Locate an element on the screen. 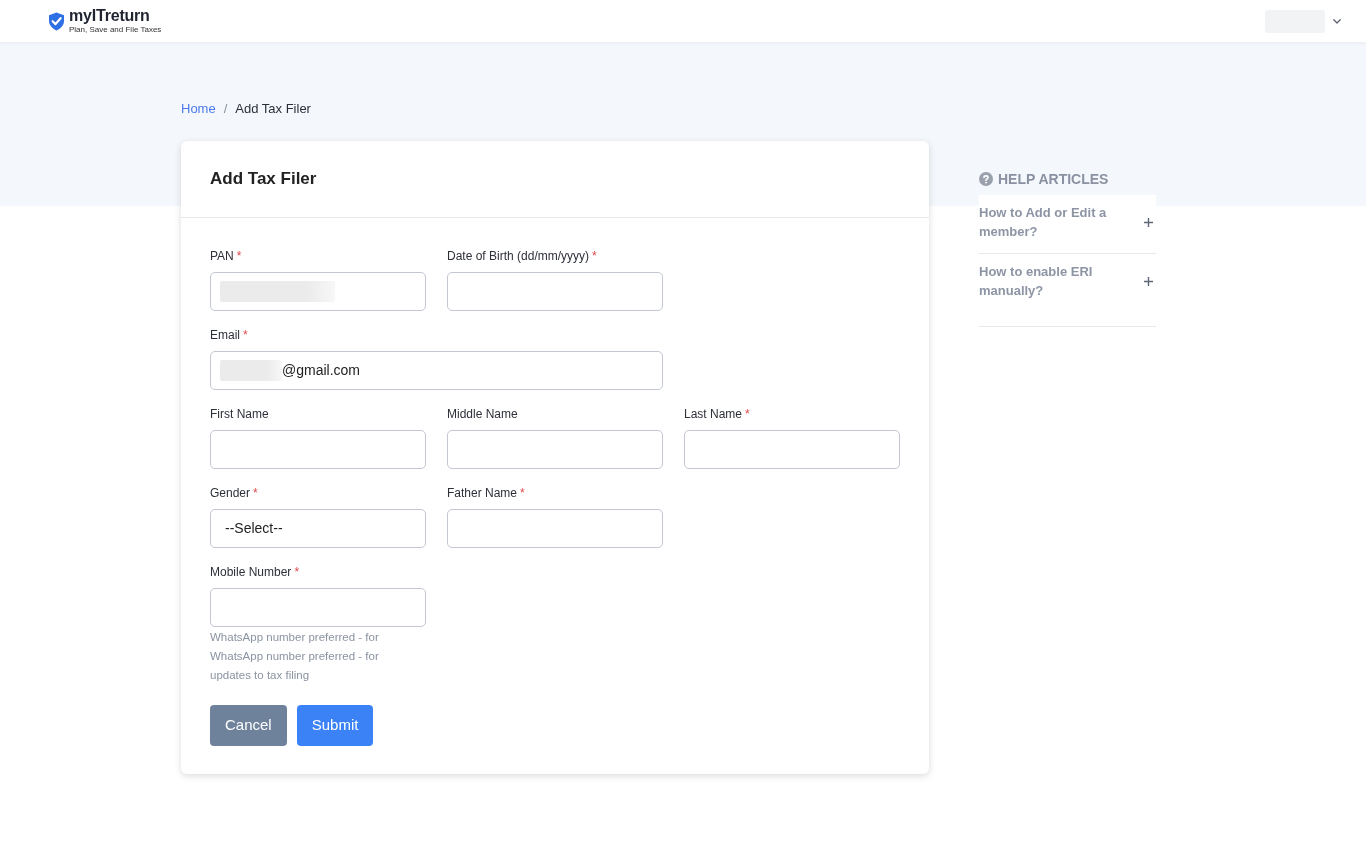 The width and height of the screenshot is (1366, 845). field-label: Father Name * is located at coordinates (486, 493).